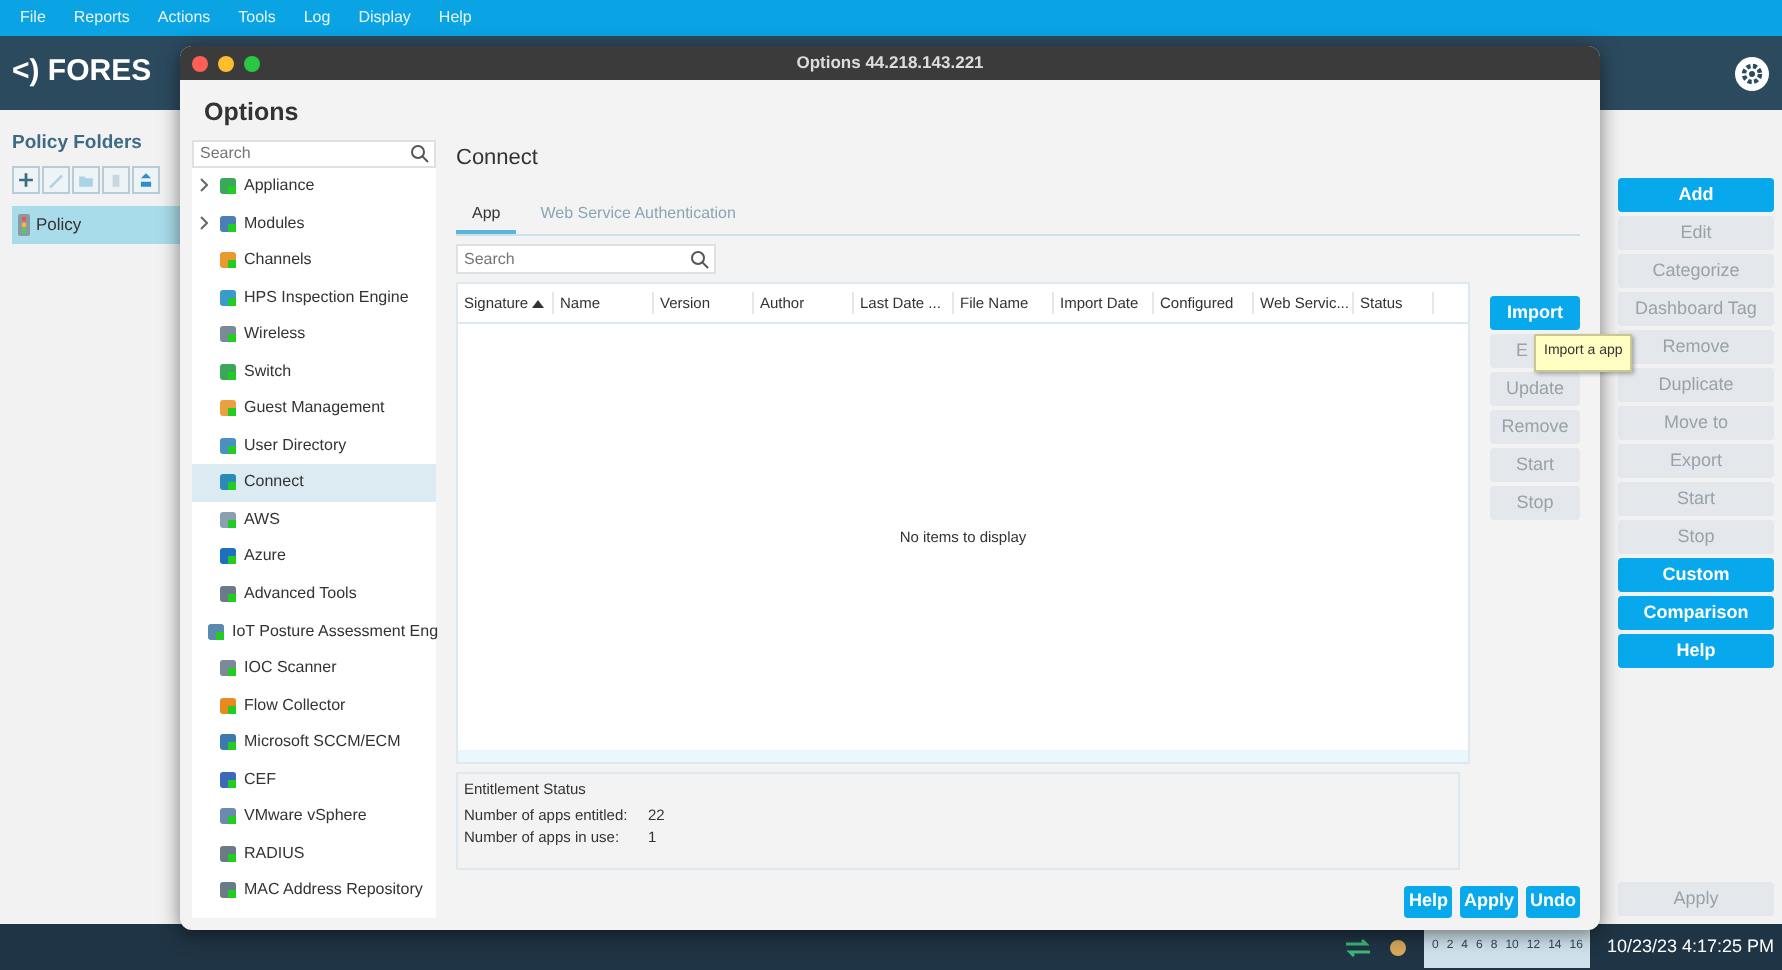  Describe the element at coordinates (1690, 946) in the screenshot. I see `clock: 10/23/23 4:17:25 PM` at that location.